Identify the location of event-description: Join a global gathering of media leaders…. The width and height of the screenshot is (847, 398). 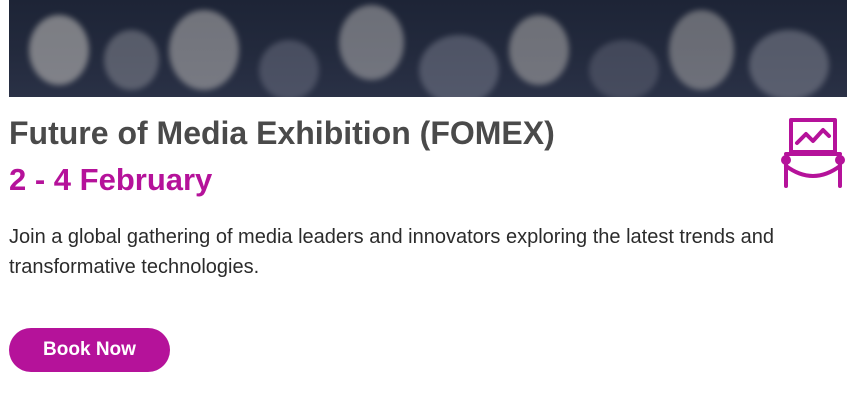
(391, 252).